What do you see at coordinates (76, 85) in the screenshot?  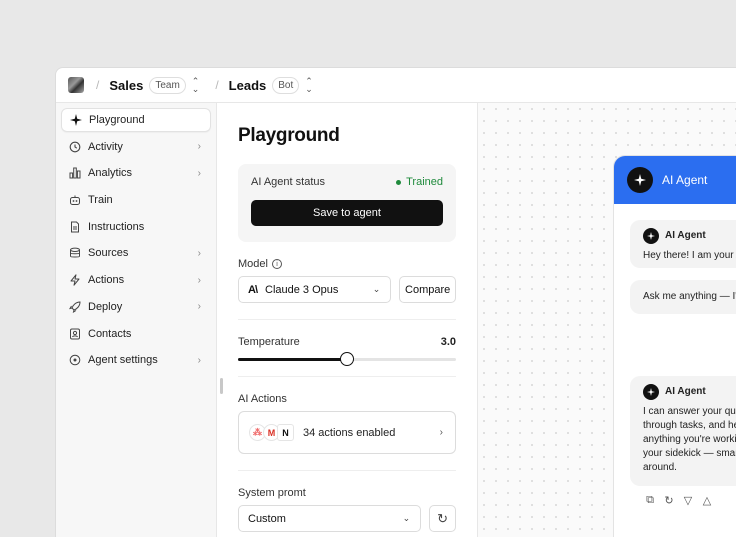 I see `workspace-logo` at bounding box center [76, 85].